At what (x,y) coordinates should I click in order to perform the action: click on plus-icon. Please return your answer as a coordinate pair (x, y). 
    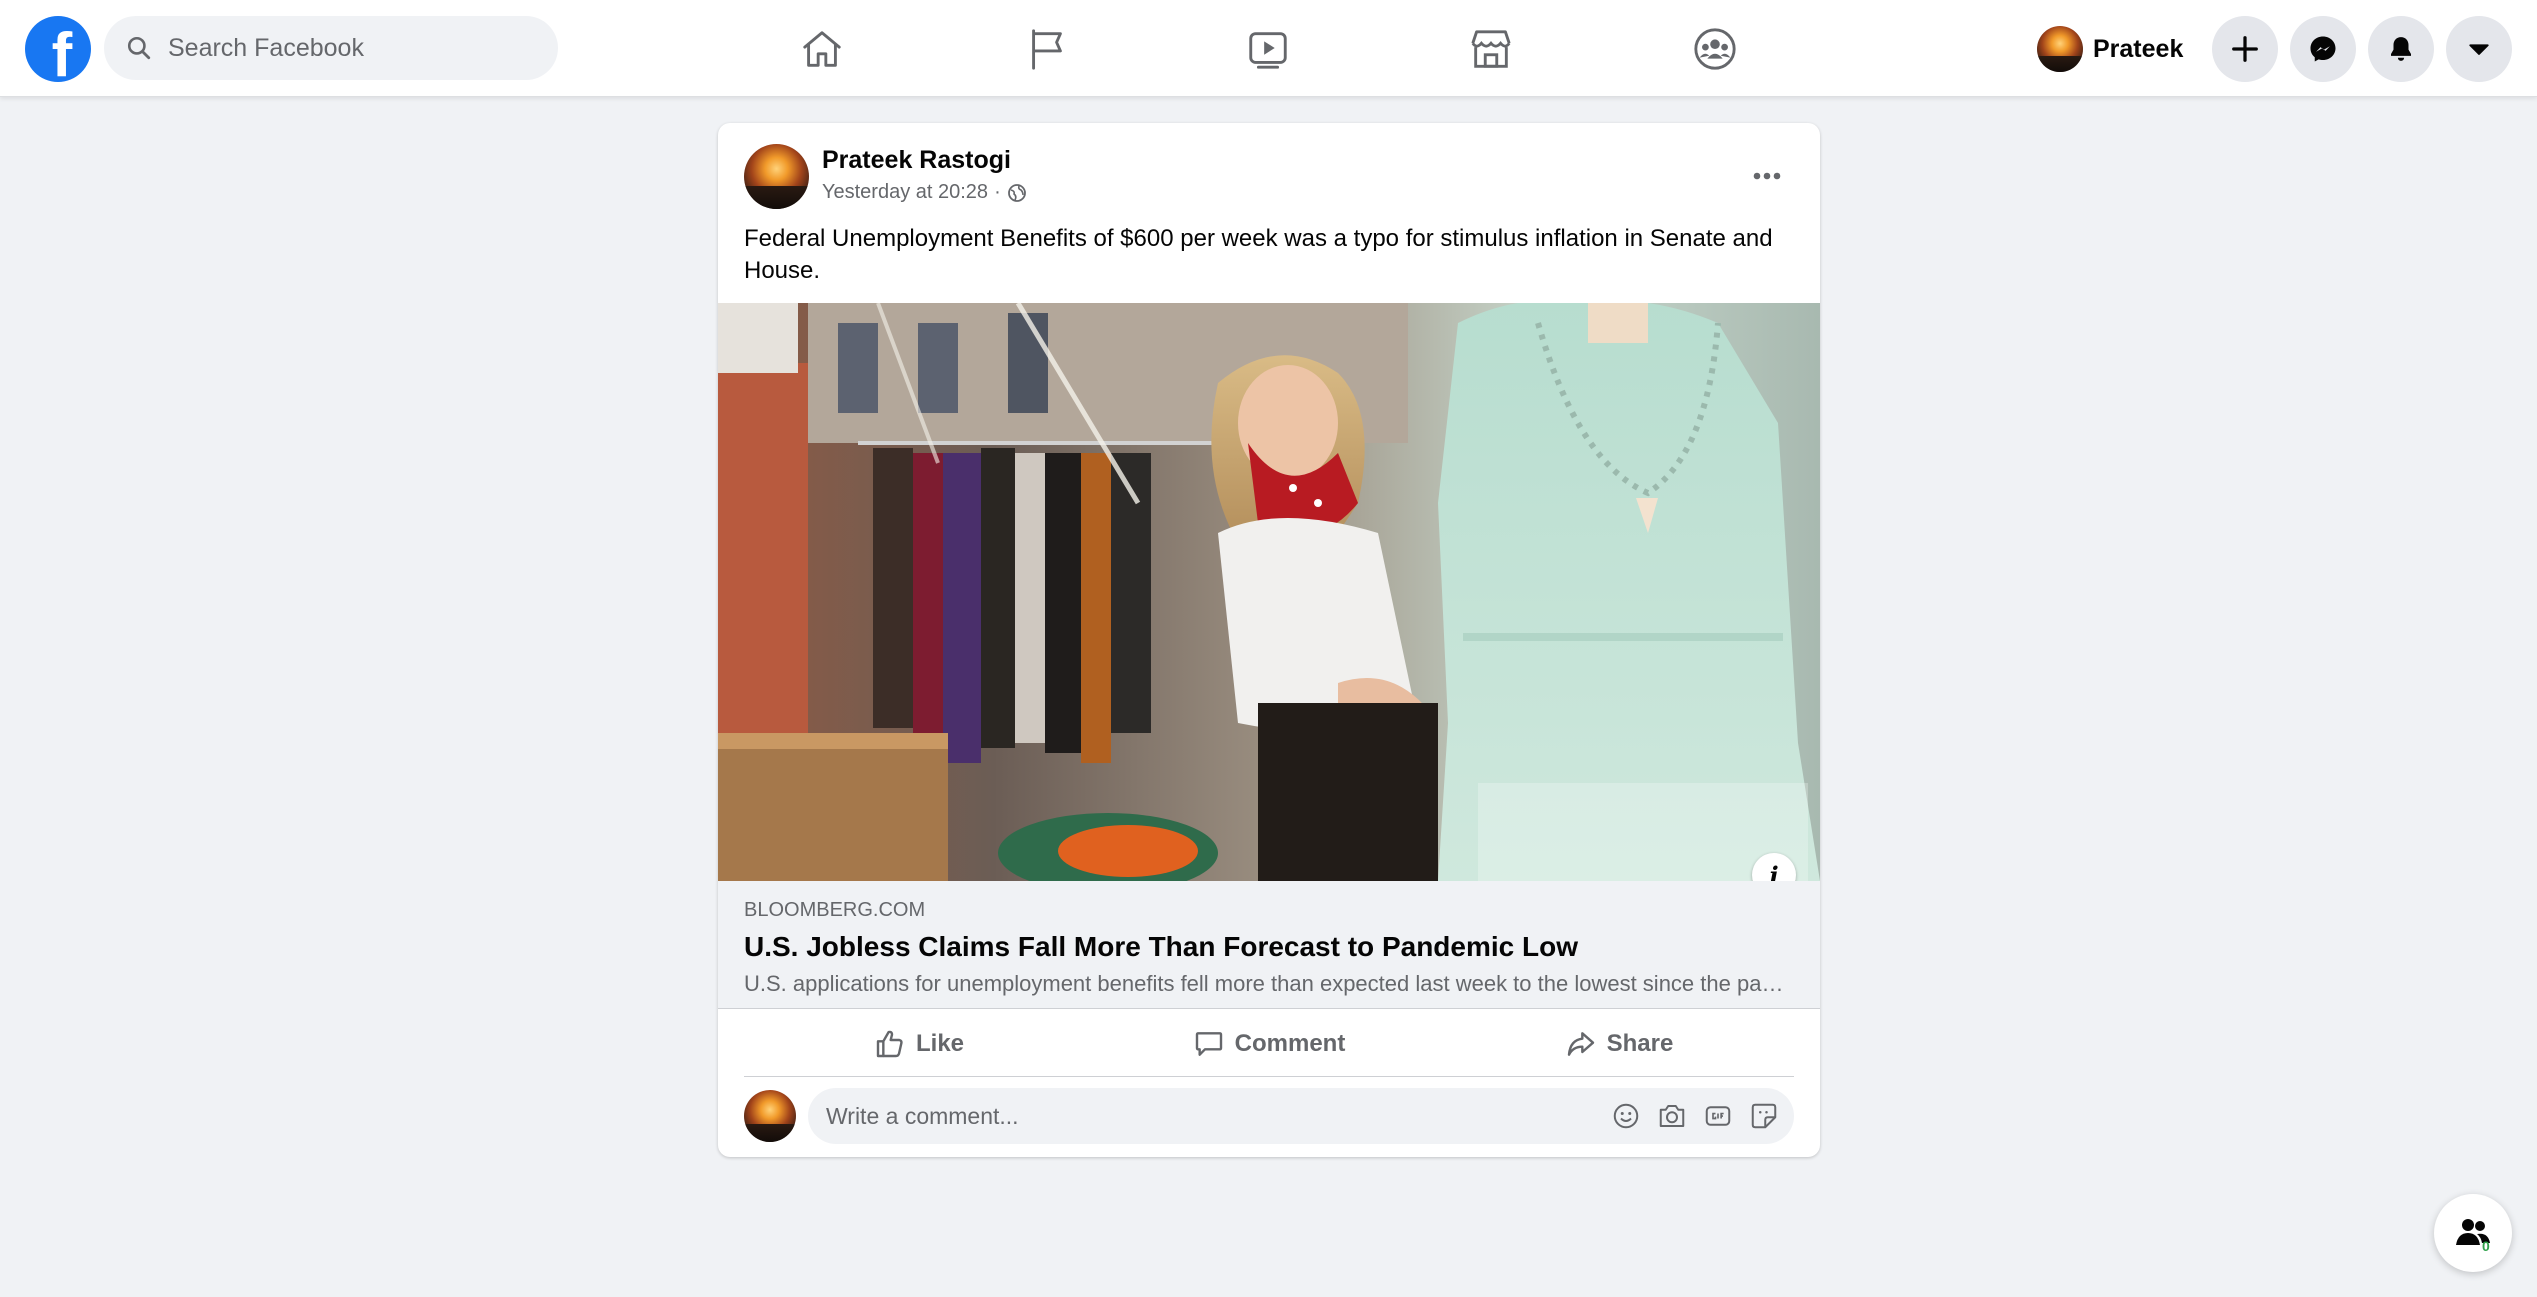
    Looking at the image, I should click on (2245, 49).